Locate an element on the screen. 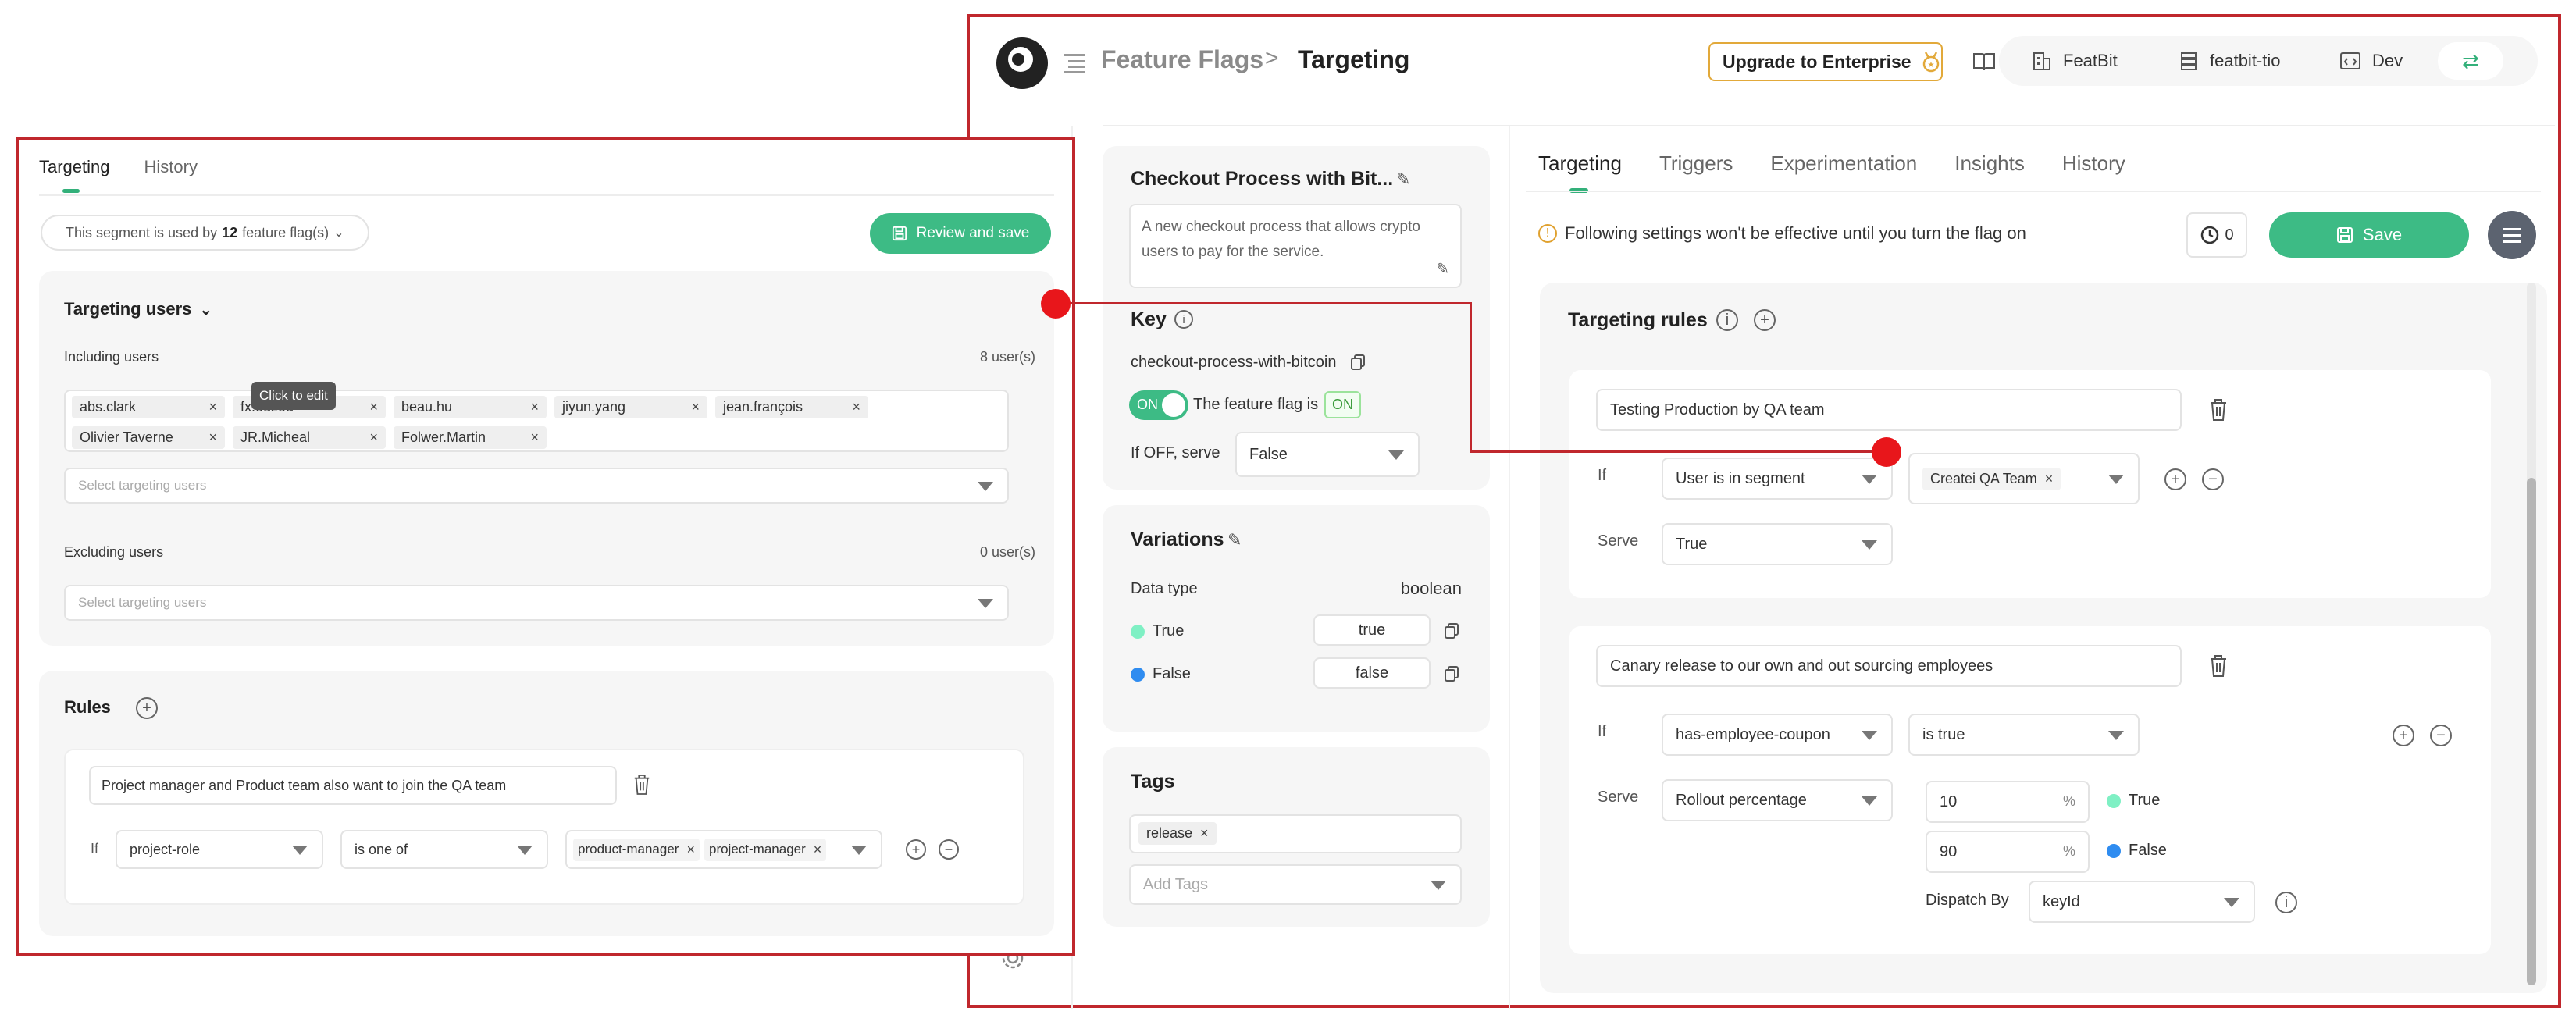 Image resolution: width=2576 pixels, height=1022 pixels. serve-select: True is located at coordinates (1777, 544).